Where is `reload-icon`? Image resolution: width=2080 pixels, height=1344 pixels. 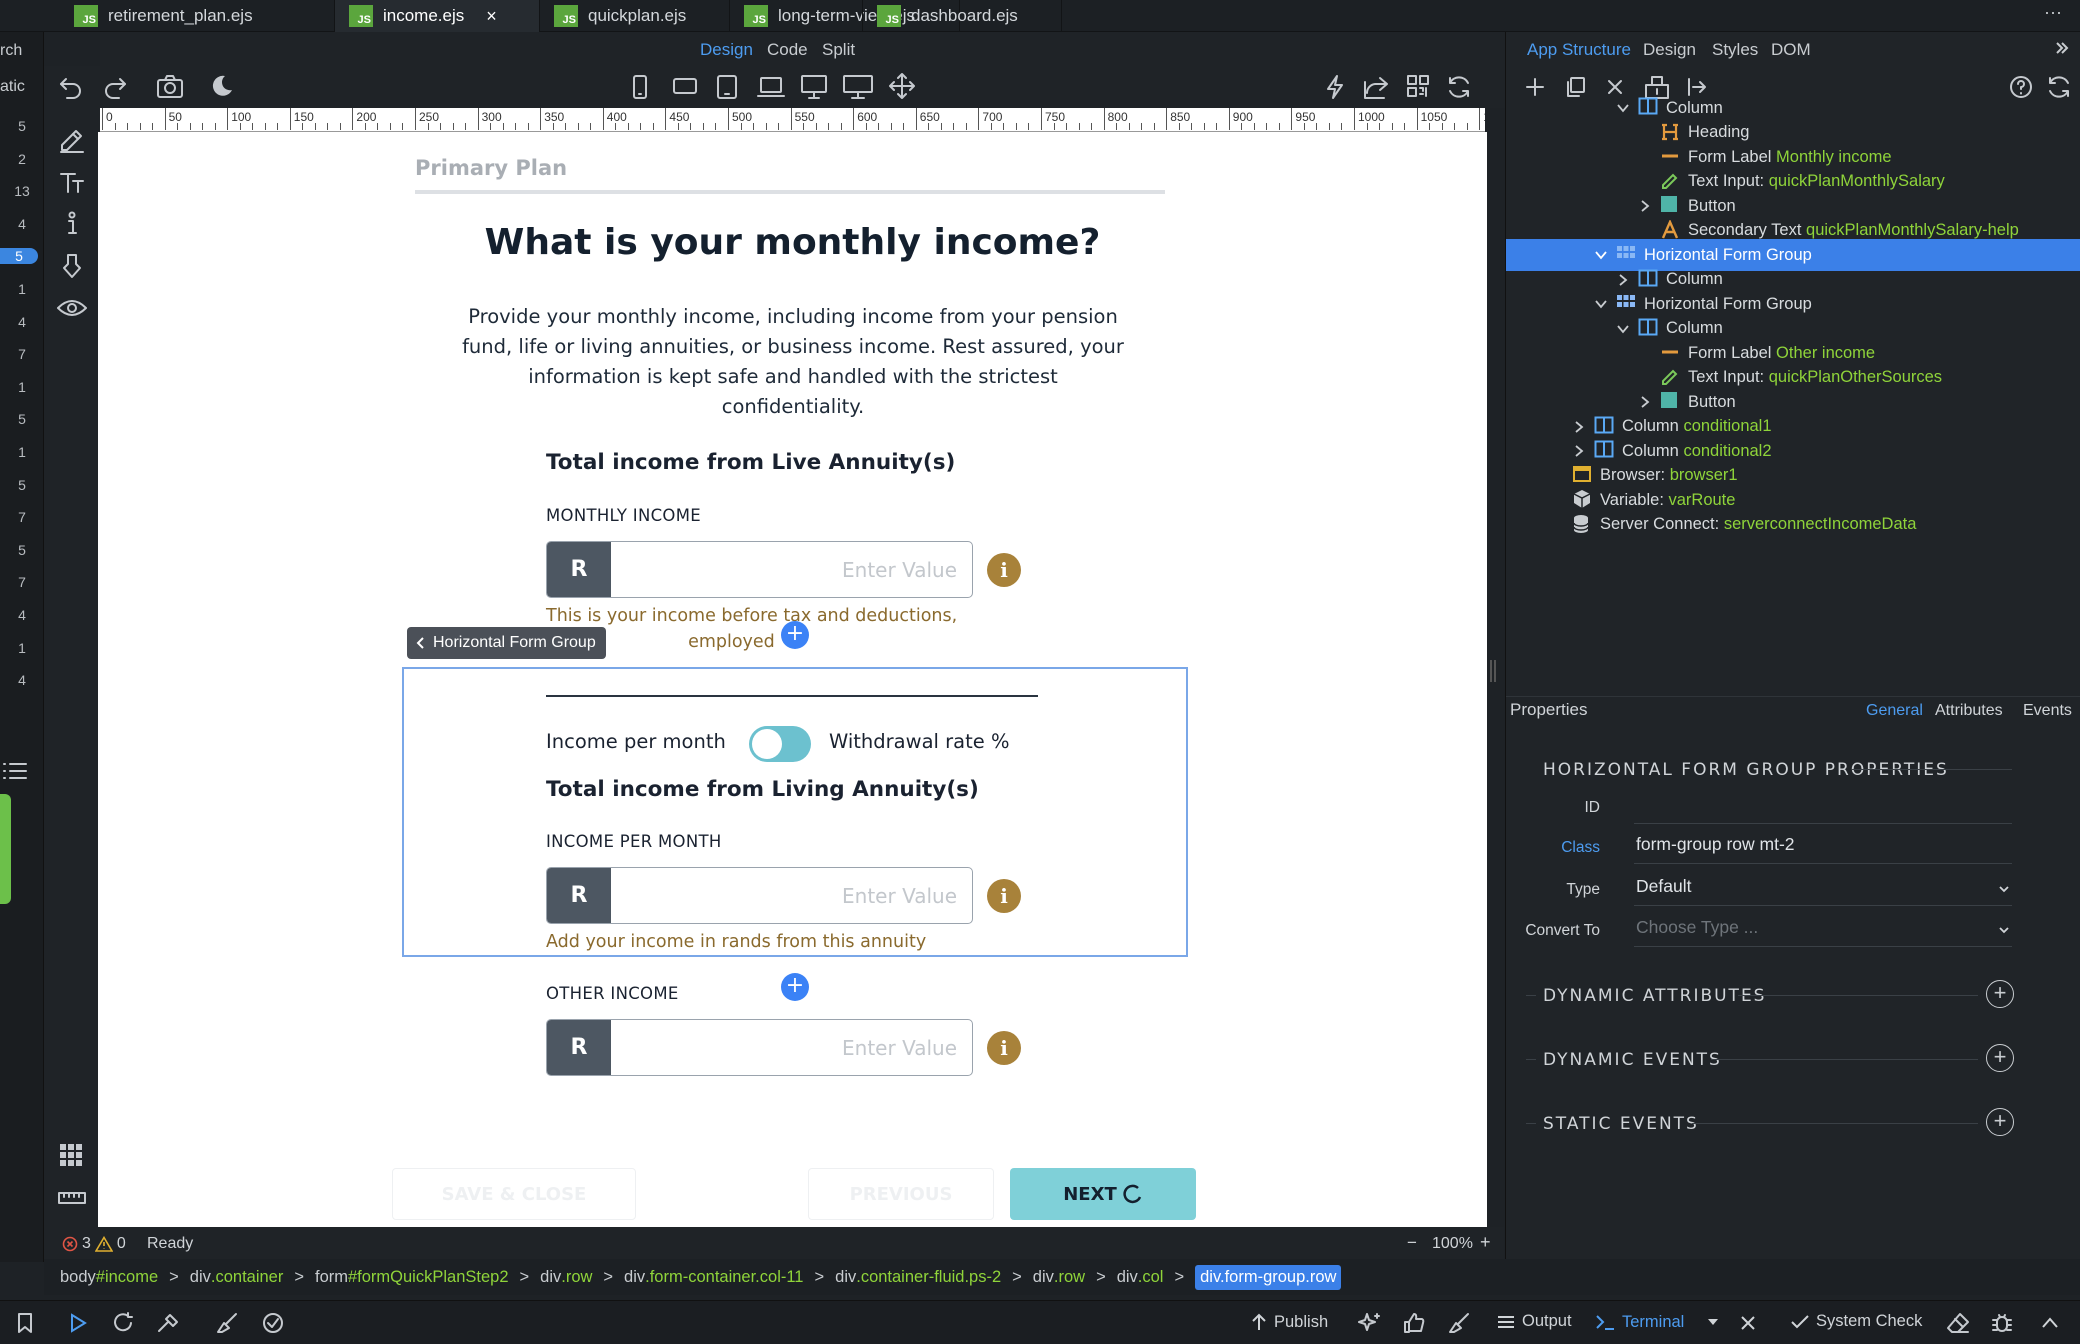 reload-icon is located at coordinates (123, 1323).